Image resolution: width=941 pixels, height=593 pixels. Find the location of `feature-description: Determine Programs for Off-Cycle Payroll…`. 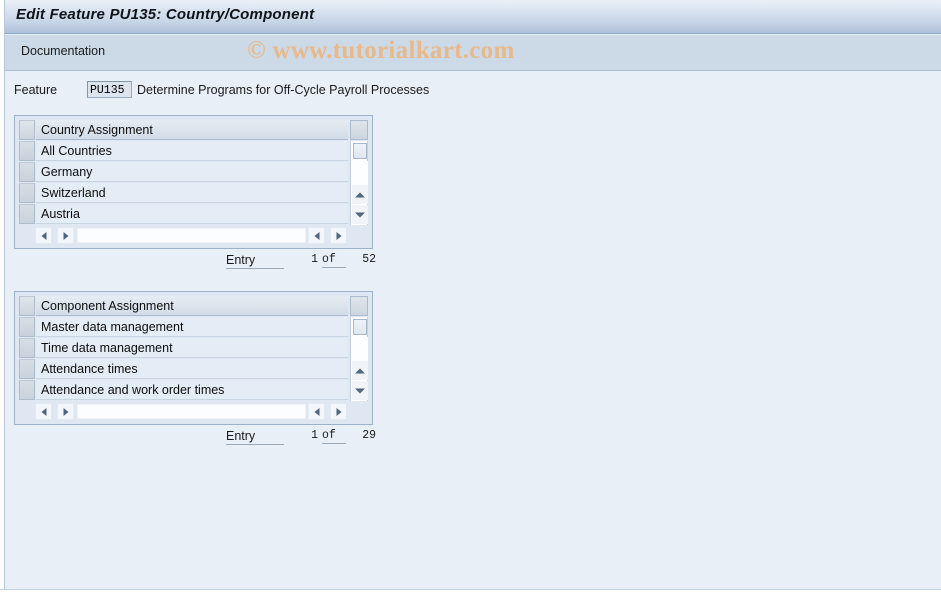

feature-description: Determine Programs for Off-Cycle Payroll… is located at coordinates (283, 89).